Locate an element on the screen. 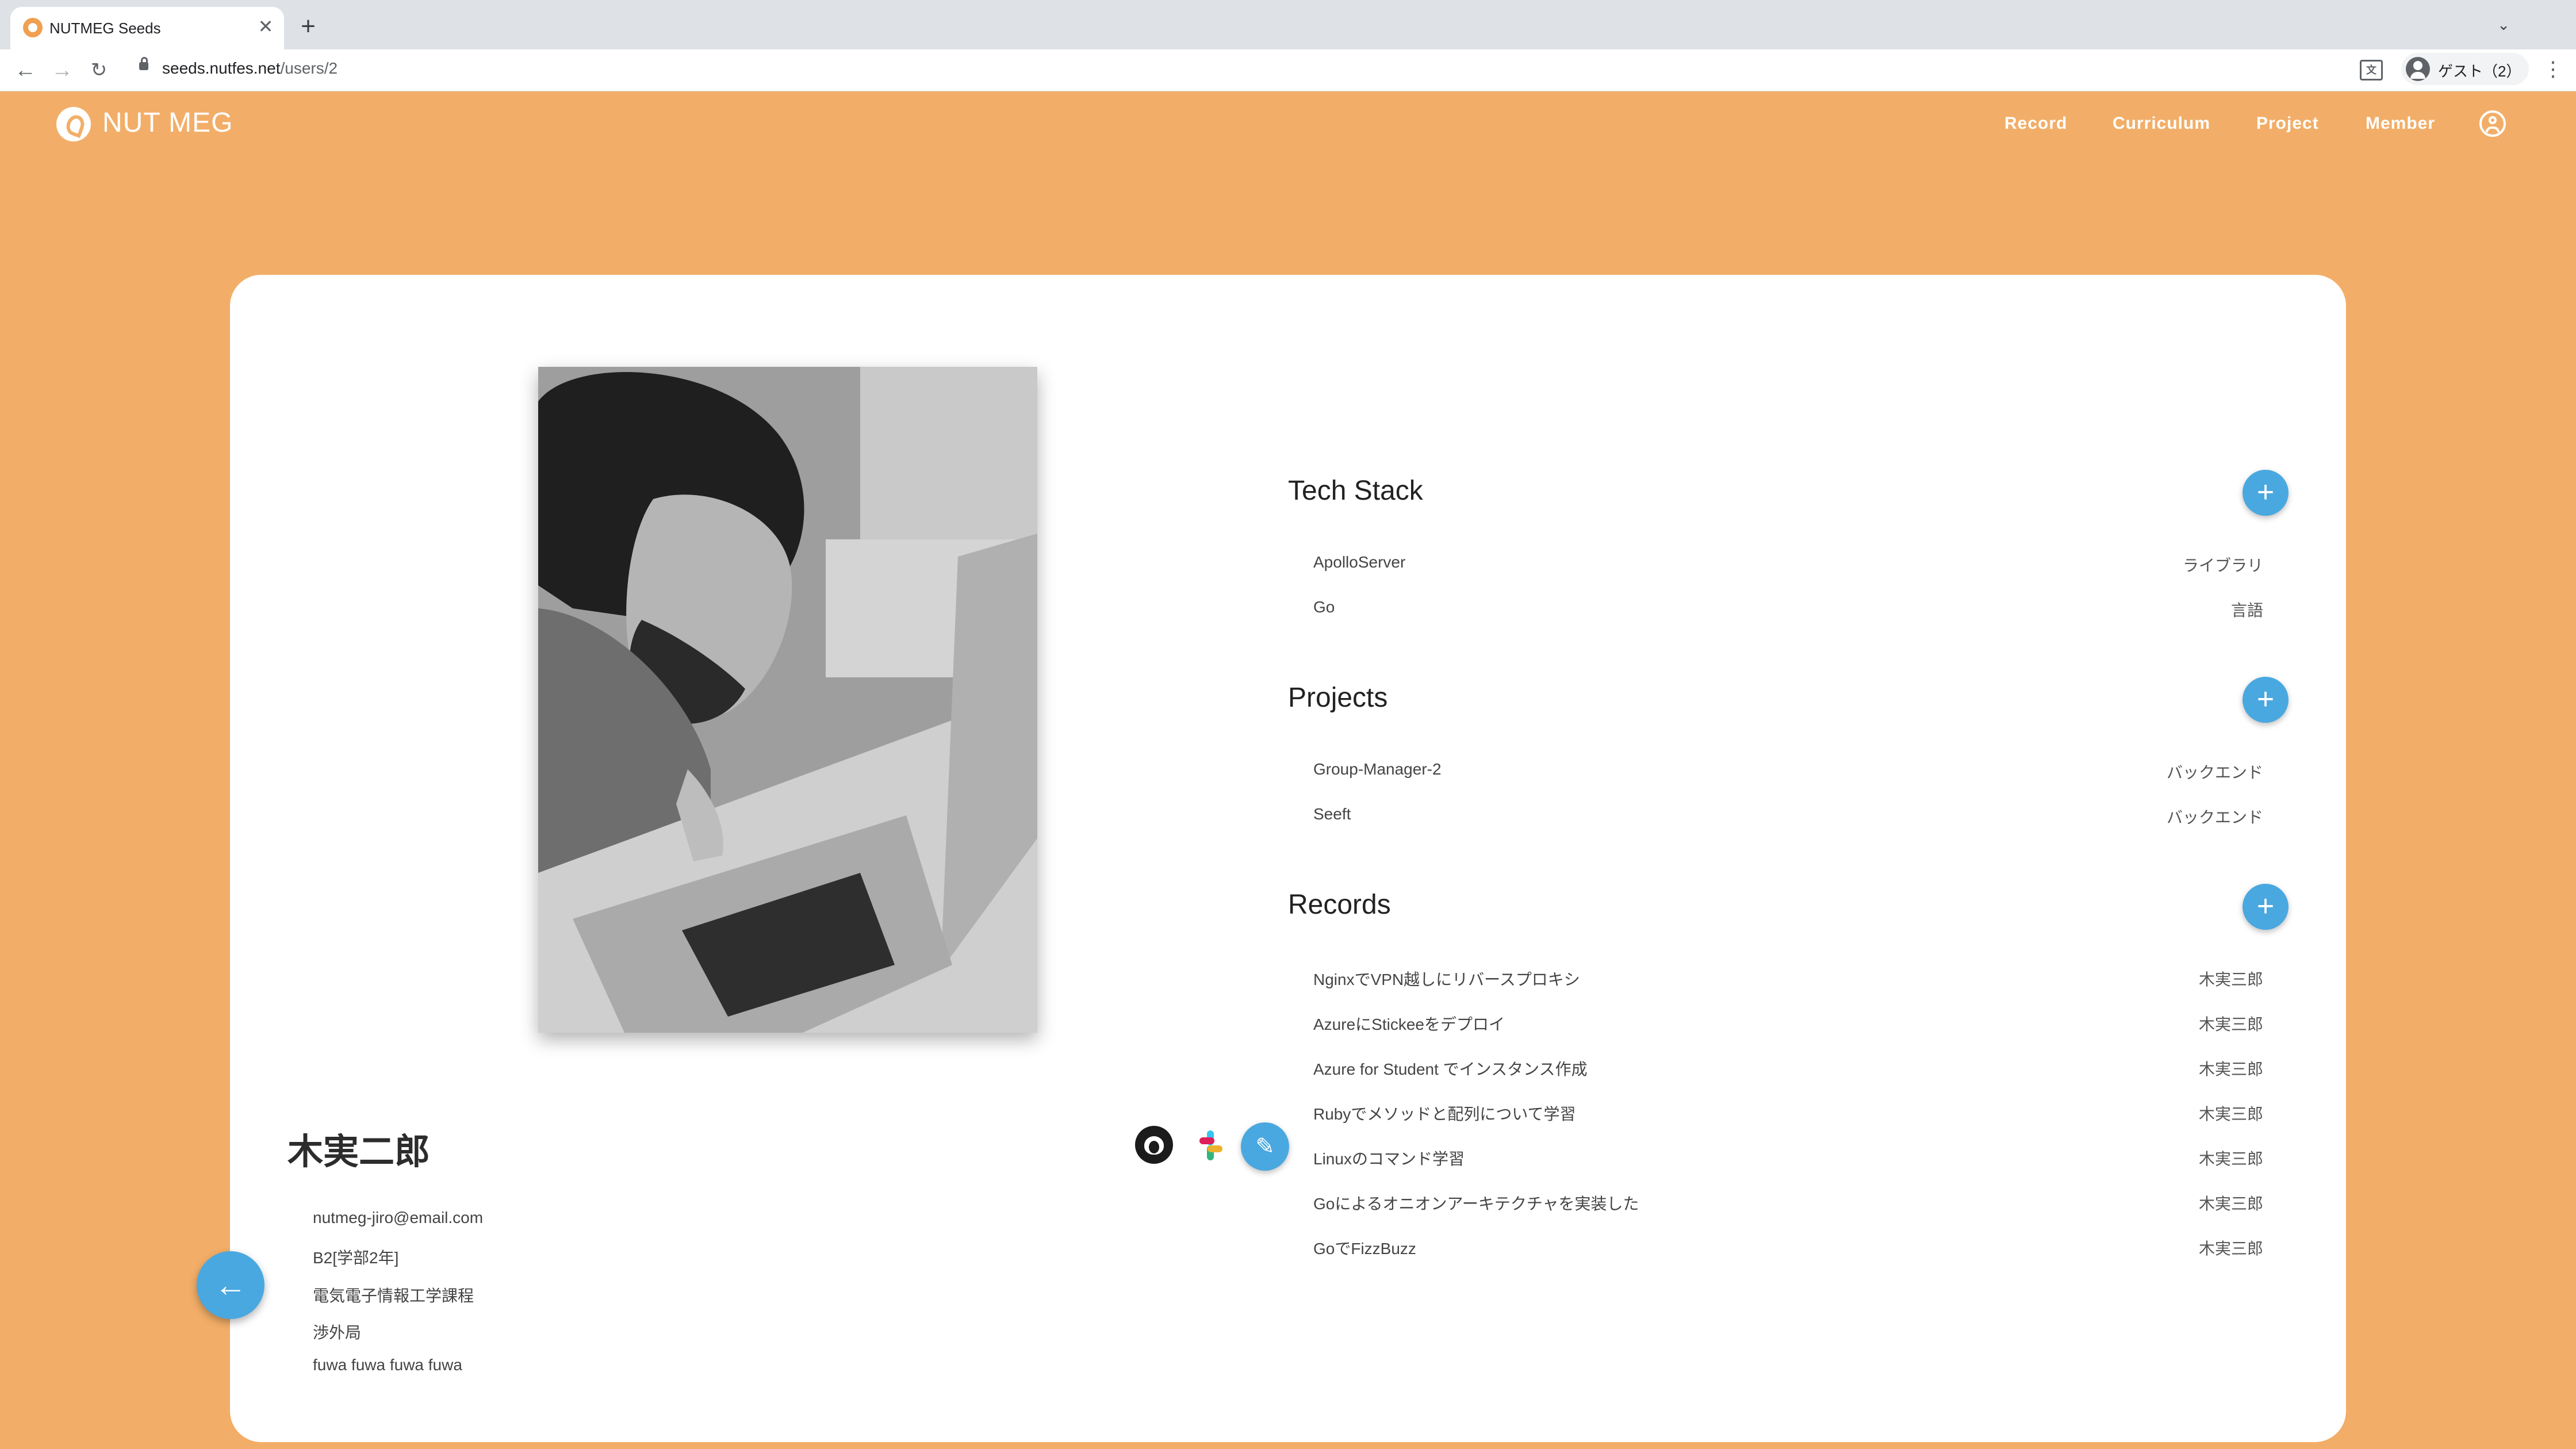  nutmeg-logo-icon is located at coordinates (73, 124).